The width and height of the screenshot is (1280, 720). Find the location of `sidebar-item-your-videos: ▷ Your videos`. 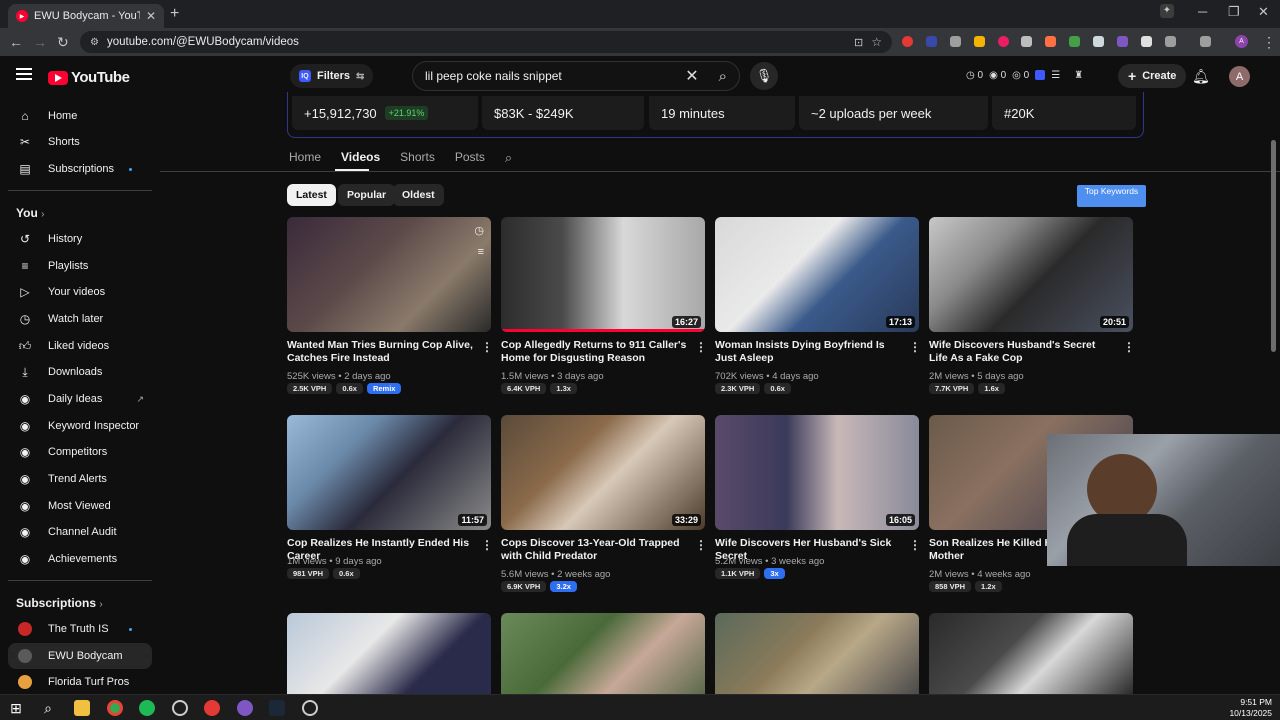

sidebar-item-your-videos: ▷ Your videos is located at coordinates (80, 292).